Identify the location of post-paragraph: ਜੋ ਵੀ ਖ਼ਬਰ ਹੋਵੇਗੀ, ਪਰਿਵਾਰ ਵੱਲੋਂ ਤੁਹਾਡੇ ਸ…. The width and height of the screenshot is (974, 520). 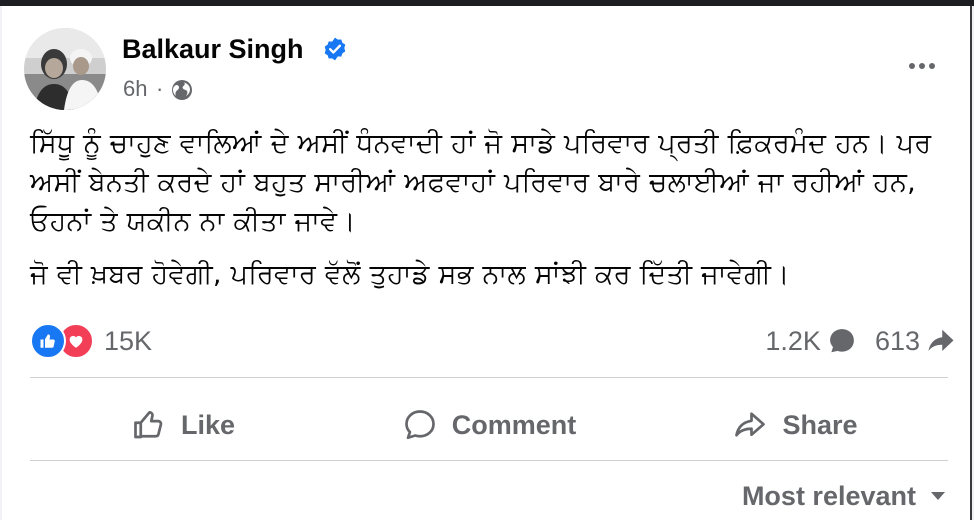
(410, 274).